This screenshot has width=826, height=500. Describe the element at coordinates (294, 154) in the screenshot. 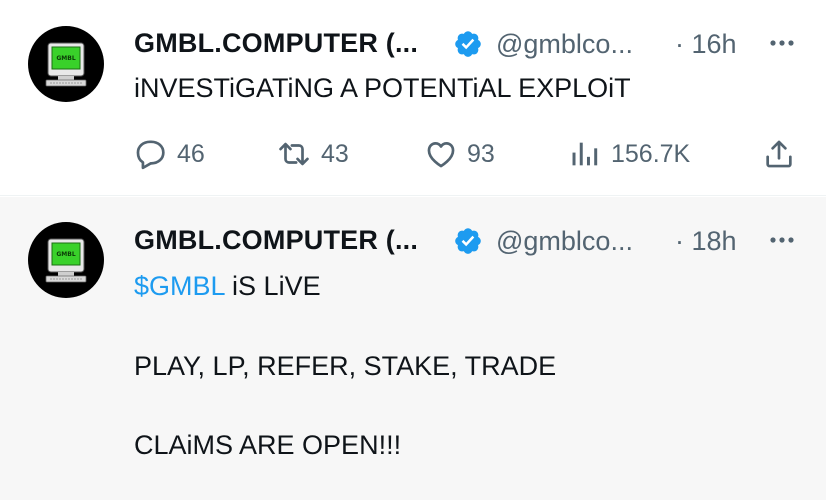

I see `repost-icon` at that location.